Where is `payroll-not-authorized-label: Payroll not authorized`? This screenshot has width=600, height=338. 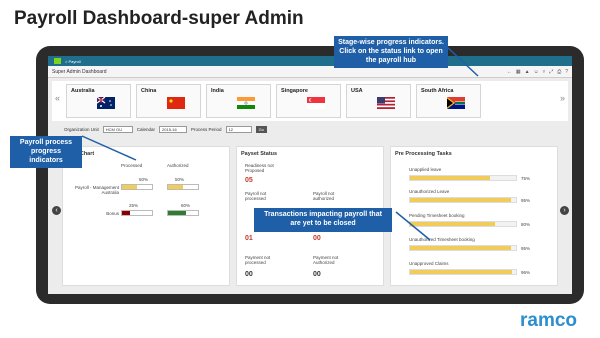
payroll-not-authorized-label: Payroll not authorized is located at coordinates (324, 196).